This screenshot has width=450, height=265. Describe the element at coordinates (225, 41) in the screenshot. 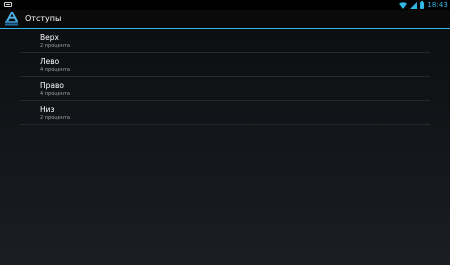

I see `preference-item-top: Верх 2 процента` at that location.